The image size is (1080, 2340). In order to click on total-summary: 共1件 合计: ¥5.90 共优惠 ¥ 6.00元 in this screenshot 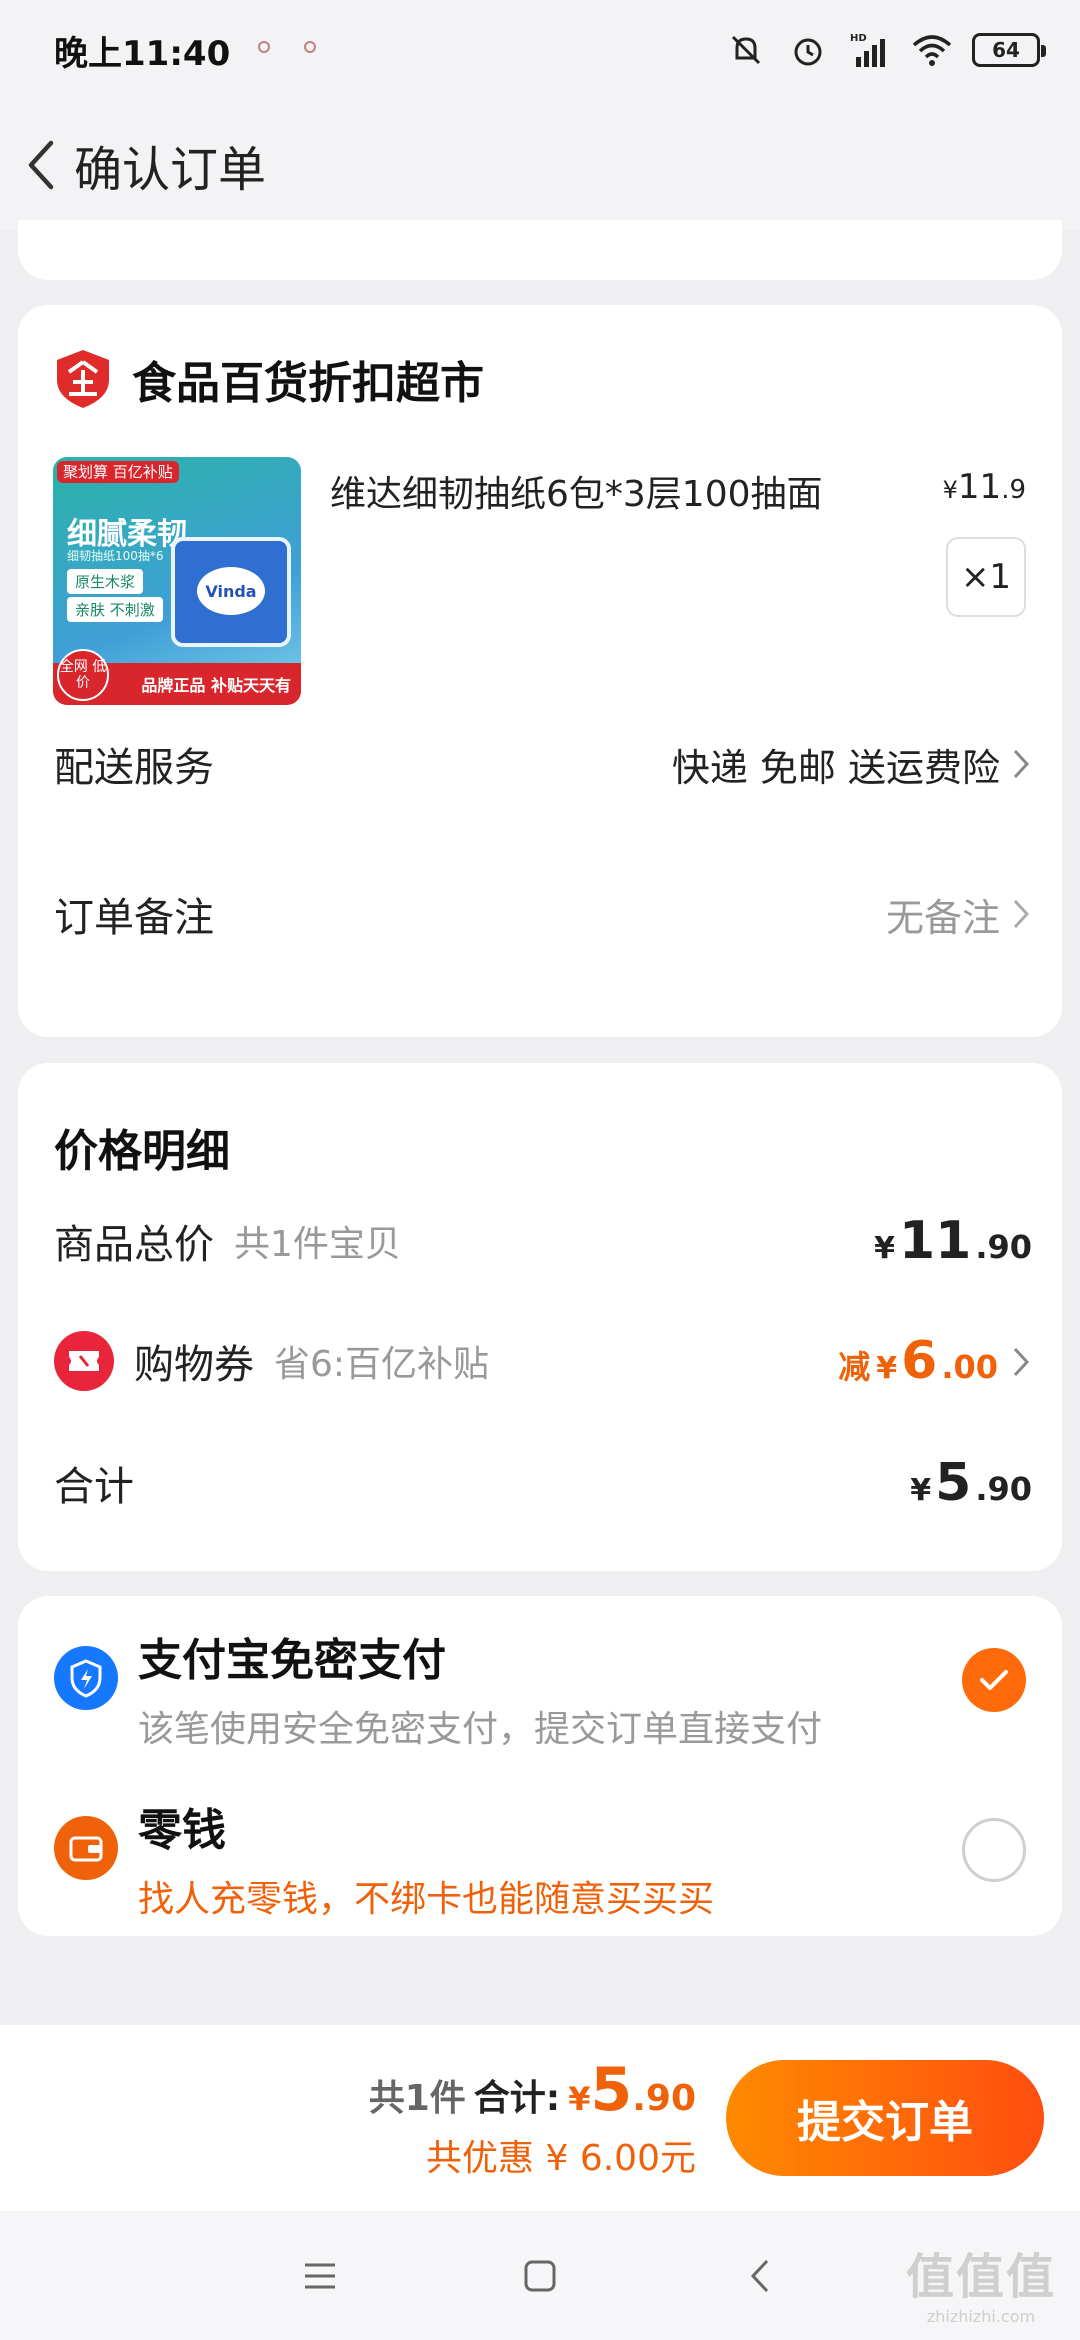, I will do `click(532, 2118)`.